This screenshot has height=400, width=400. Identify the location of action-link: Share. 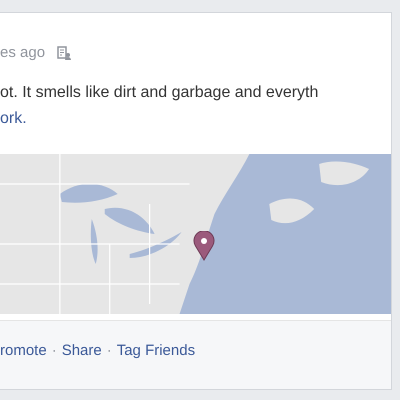
(82, 351).